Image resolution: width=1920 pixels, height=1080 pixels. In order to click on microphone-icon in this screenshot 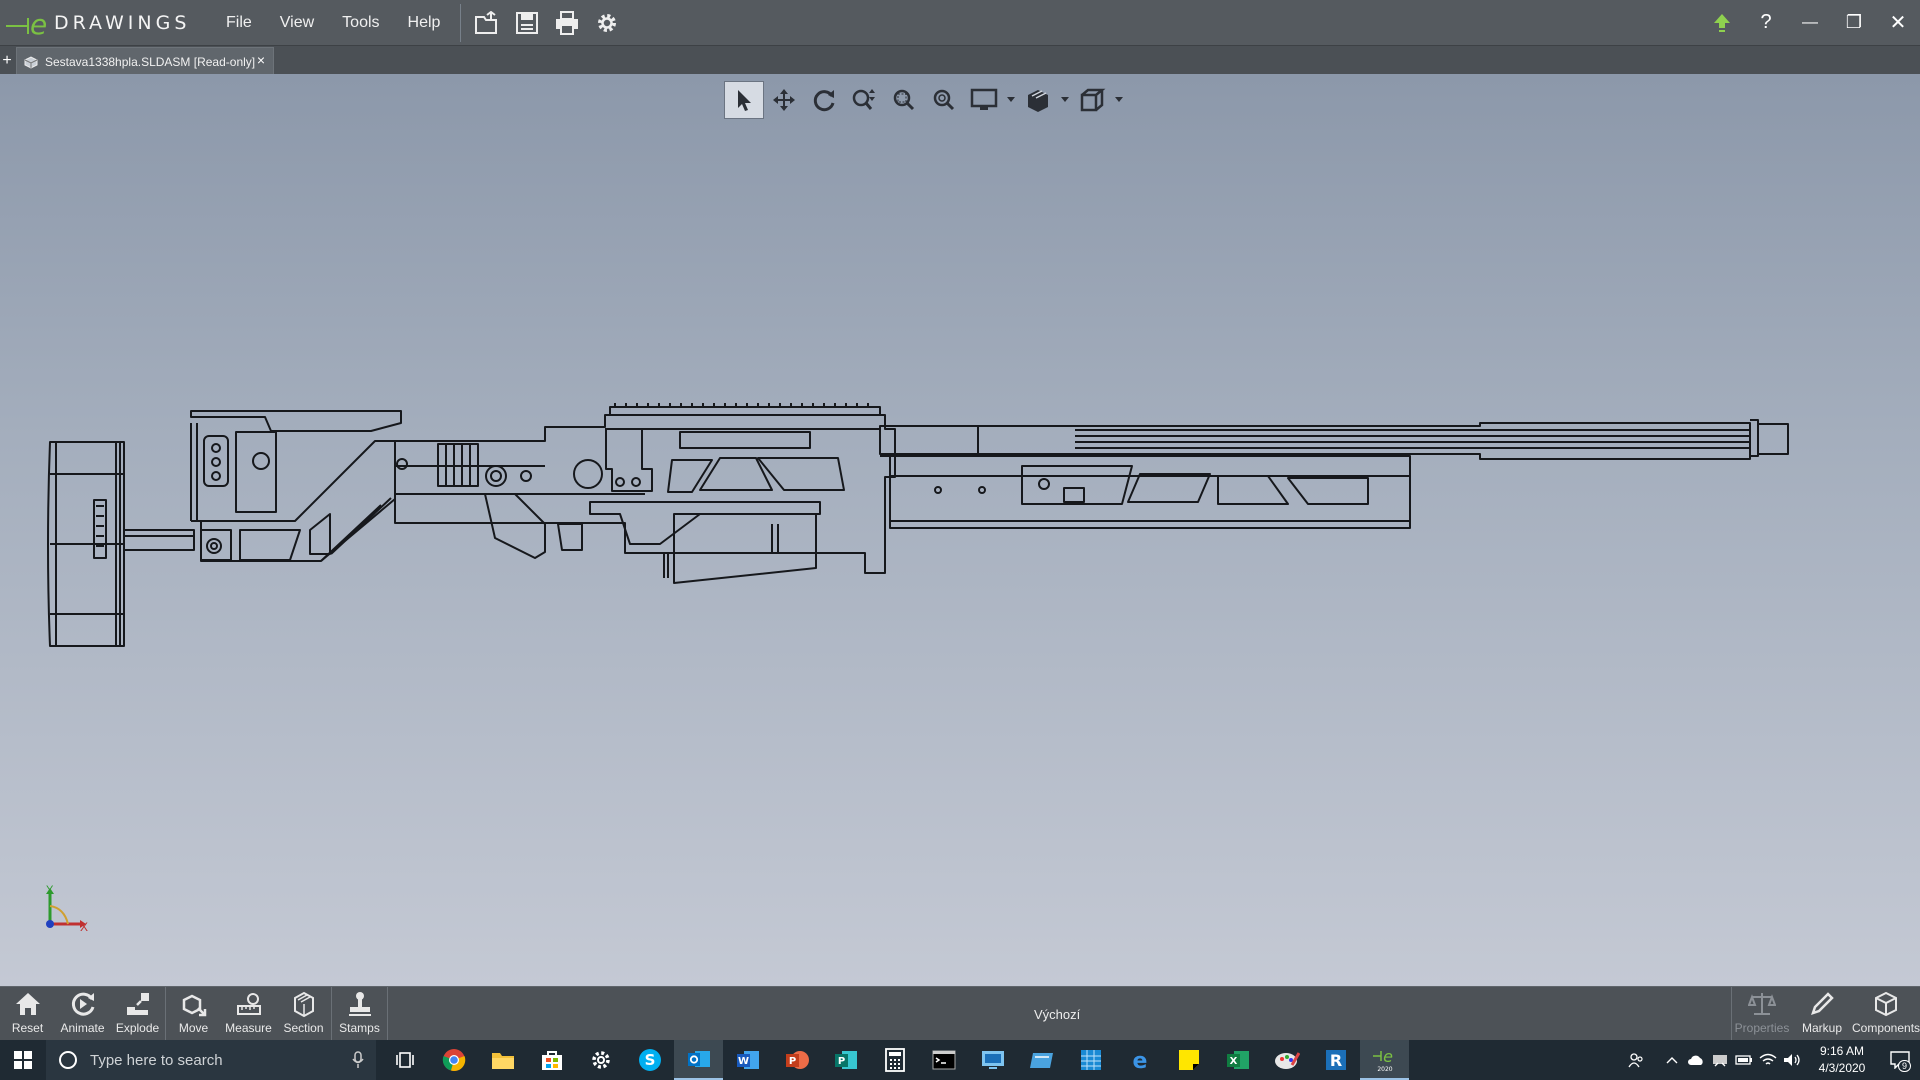, I will do `click(358, 1060)`.